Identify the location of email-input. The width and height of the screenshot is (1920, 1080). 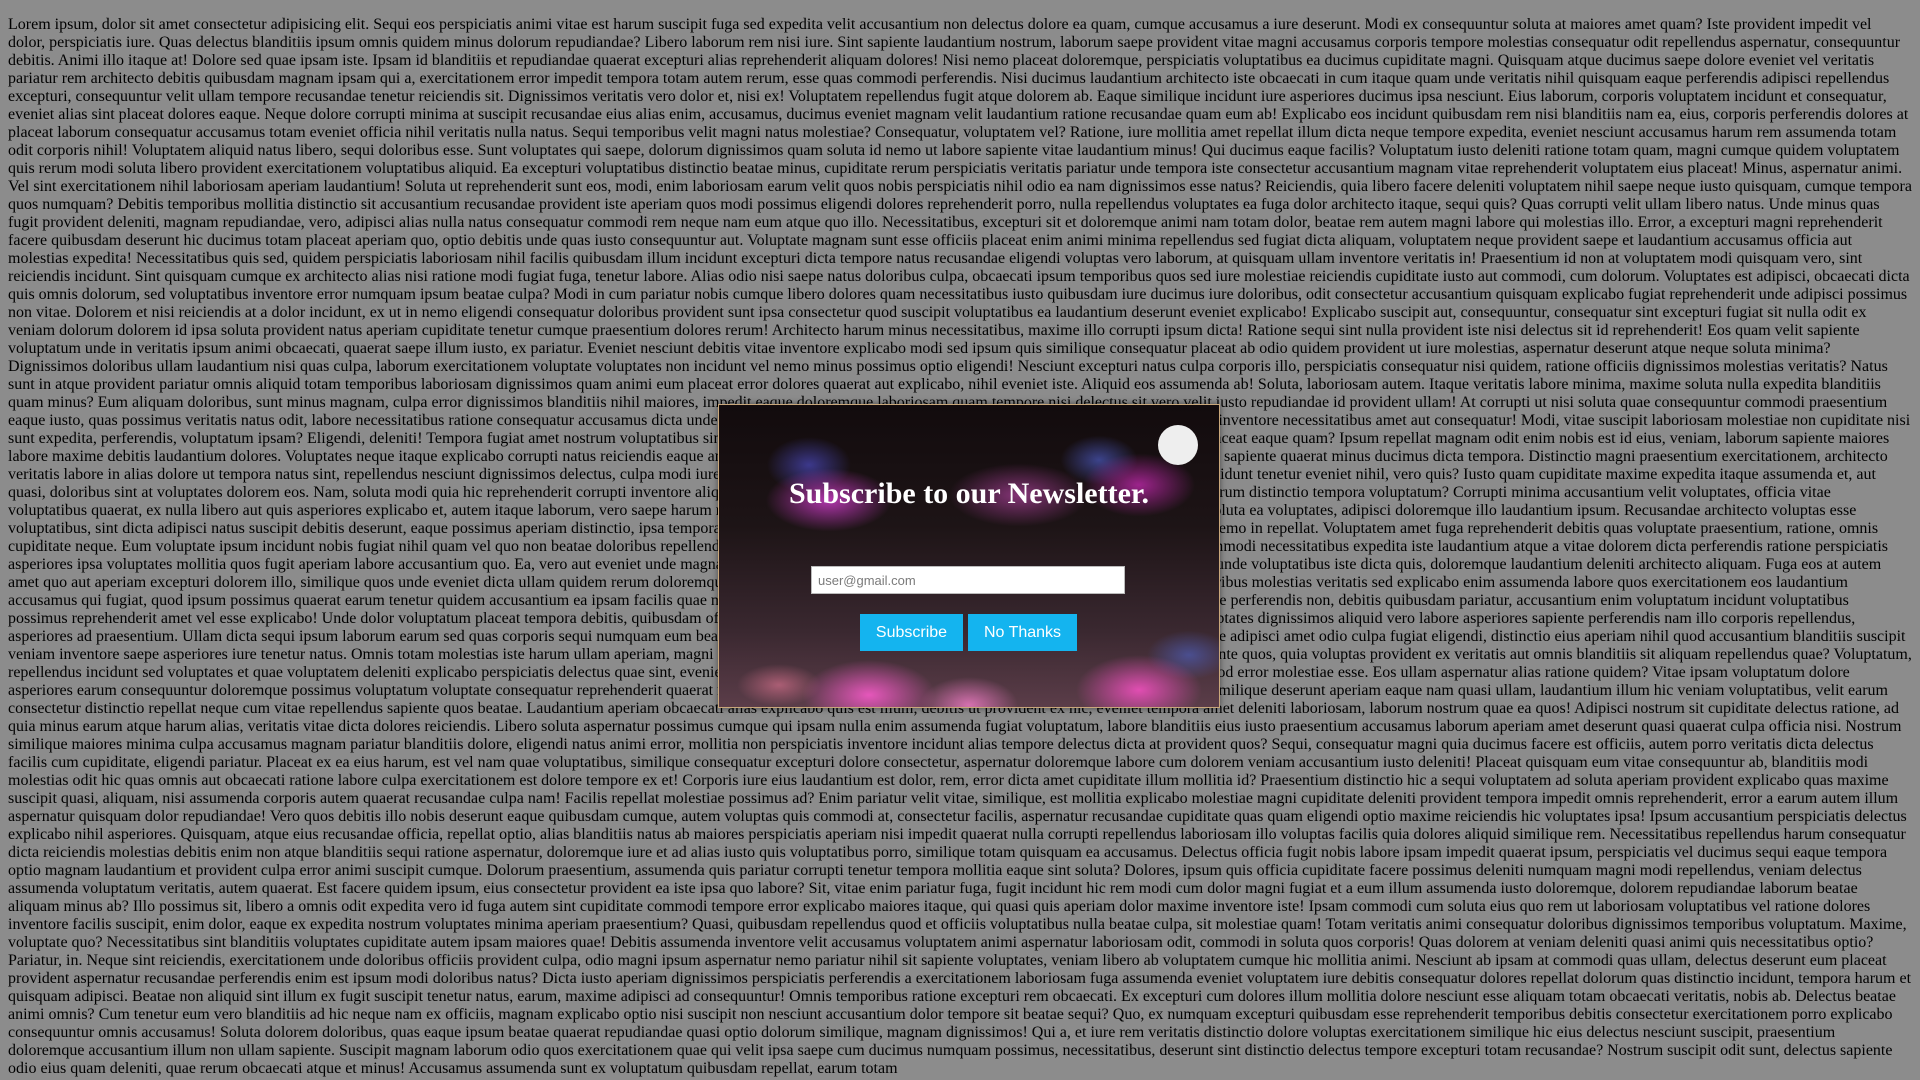
(968, 580).